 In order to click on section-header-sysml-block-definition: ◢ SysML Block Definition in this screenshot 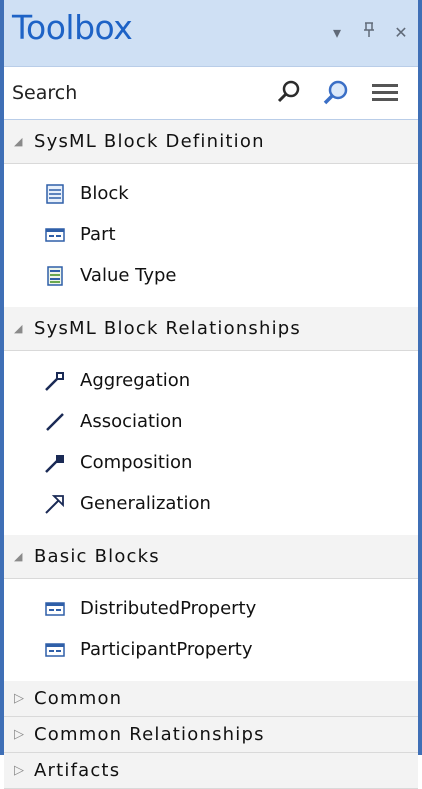, I will do `click(211, 142)`.